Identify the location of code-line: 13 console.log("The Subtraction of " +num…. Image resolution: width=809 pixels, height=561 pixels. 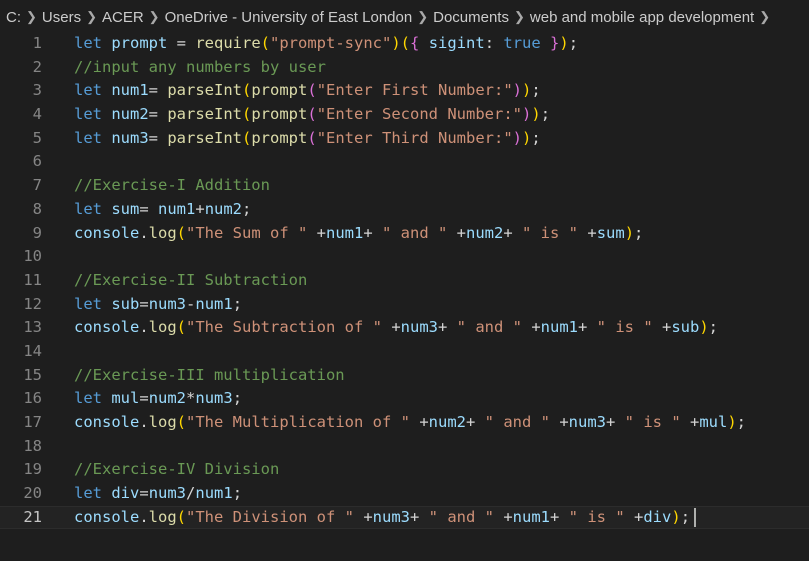
(404, 328).